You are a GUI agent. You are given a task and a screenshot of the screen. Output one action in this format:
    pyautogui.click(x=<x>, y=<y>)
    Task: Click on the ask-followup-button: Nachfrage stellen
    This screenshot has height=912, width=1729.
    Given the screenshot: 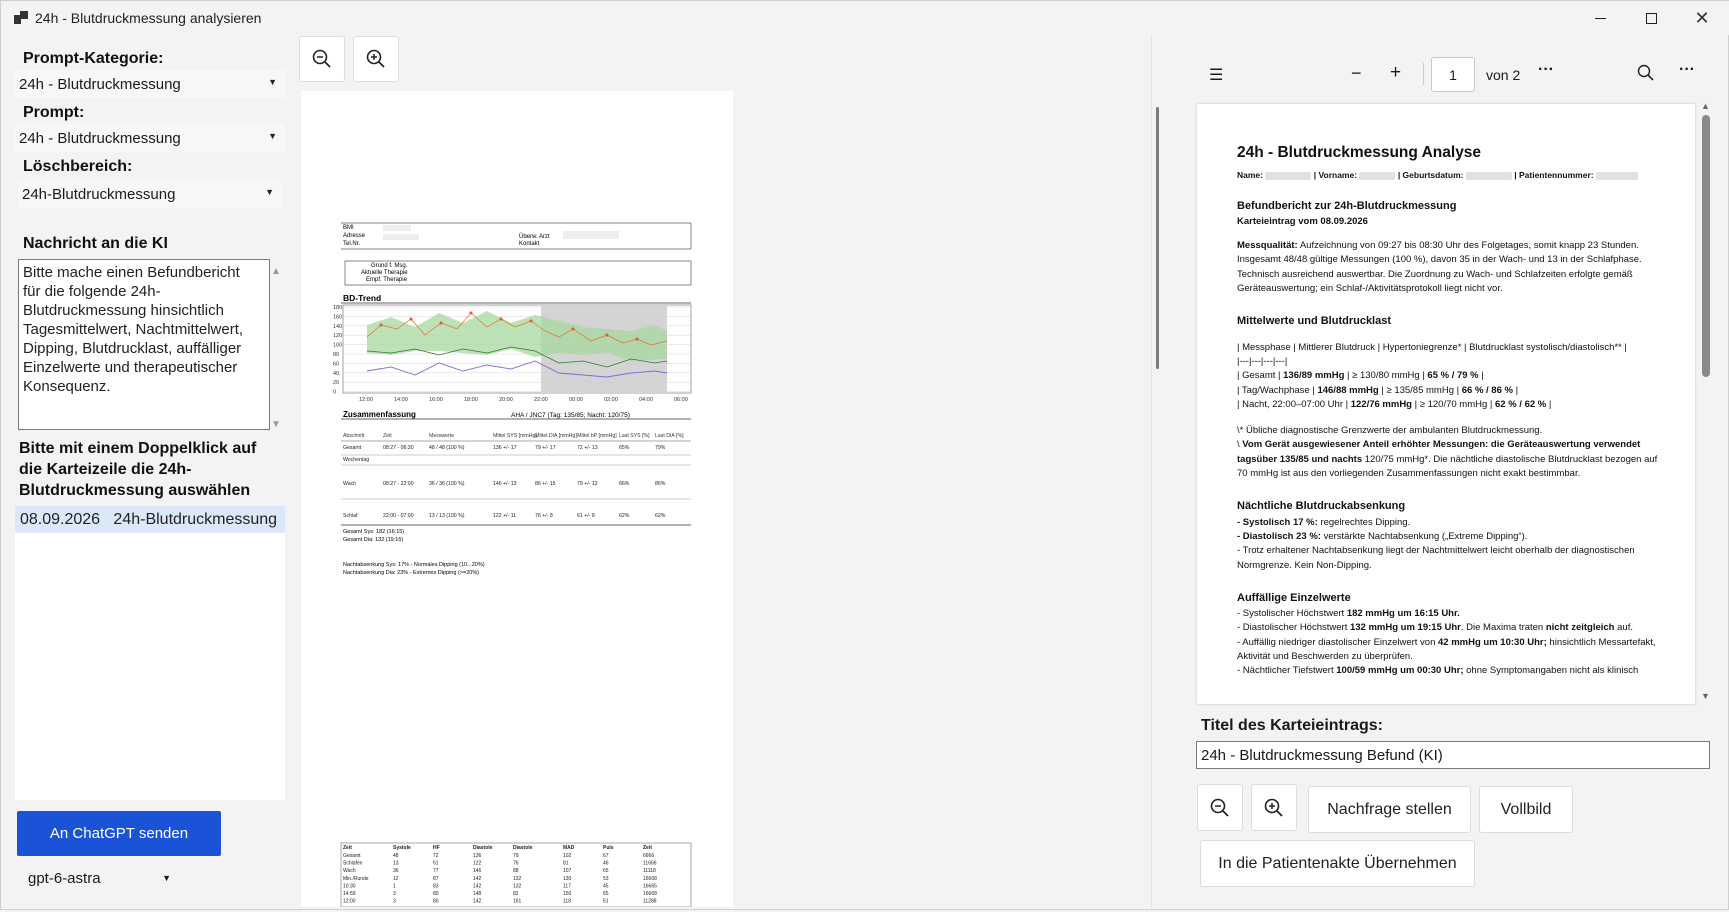 What is the action you would take?
    pyautogui.click(x=1389, y=809)
    